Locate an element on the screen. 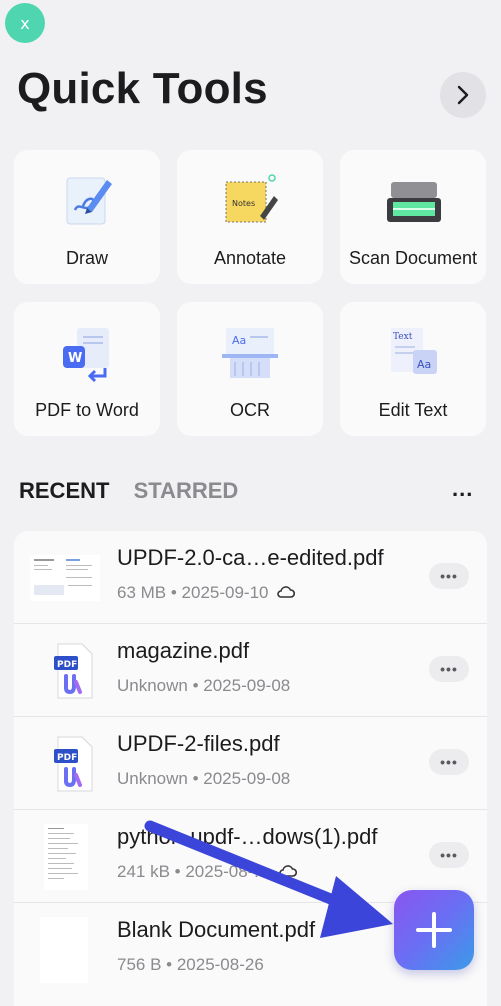 The height and width of the screenshot is (1006, 501). tool-edit-text: Text Aa Edit Text is located at coordinates (413, 369).